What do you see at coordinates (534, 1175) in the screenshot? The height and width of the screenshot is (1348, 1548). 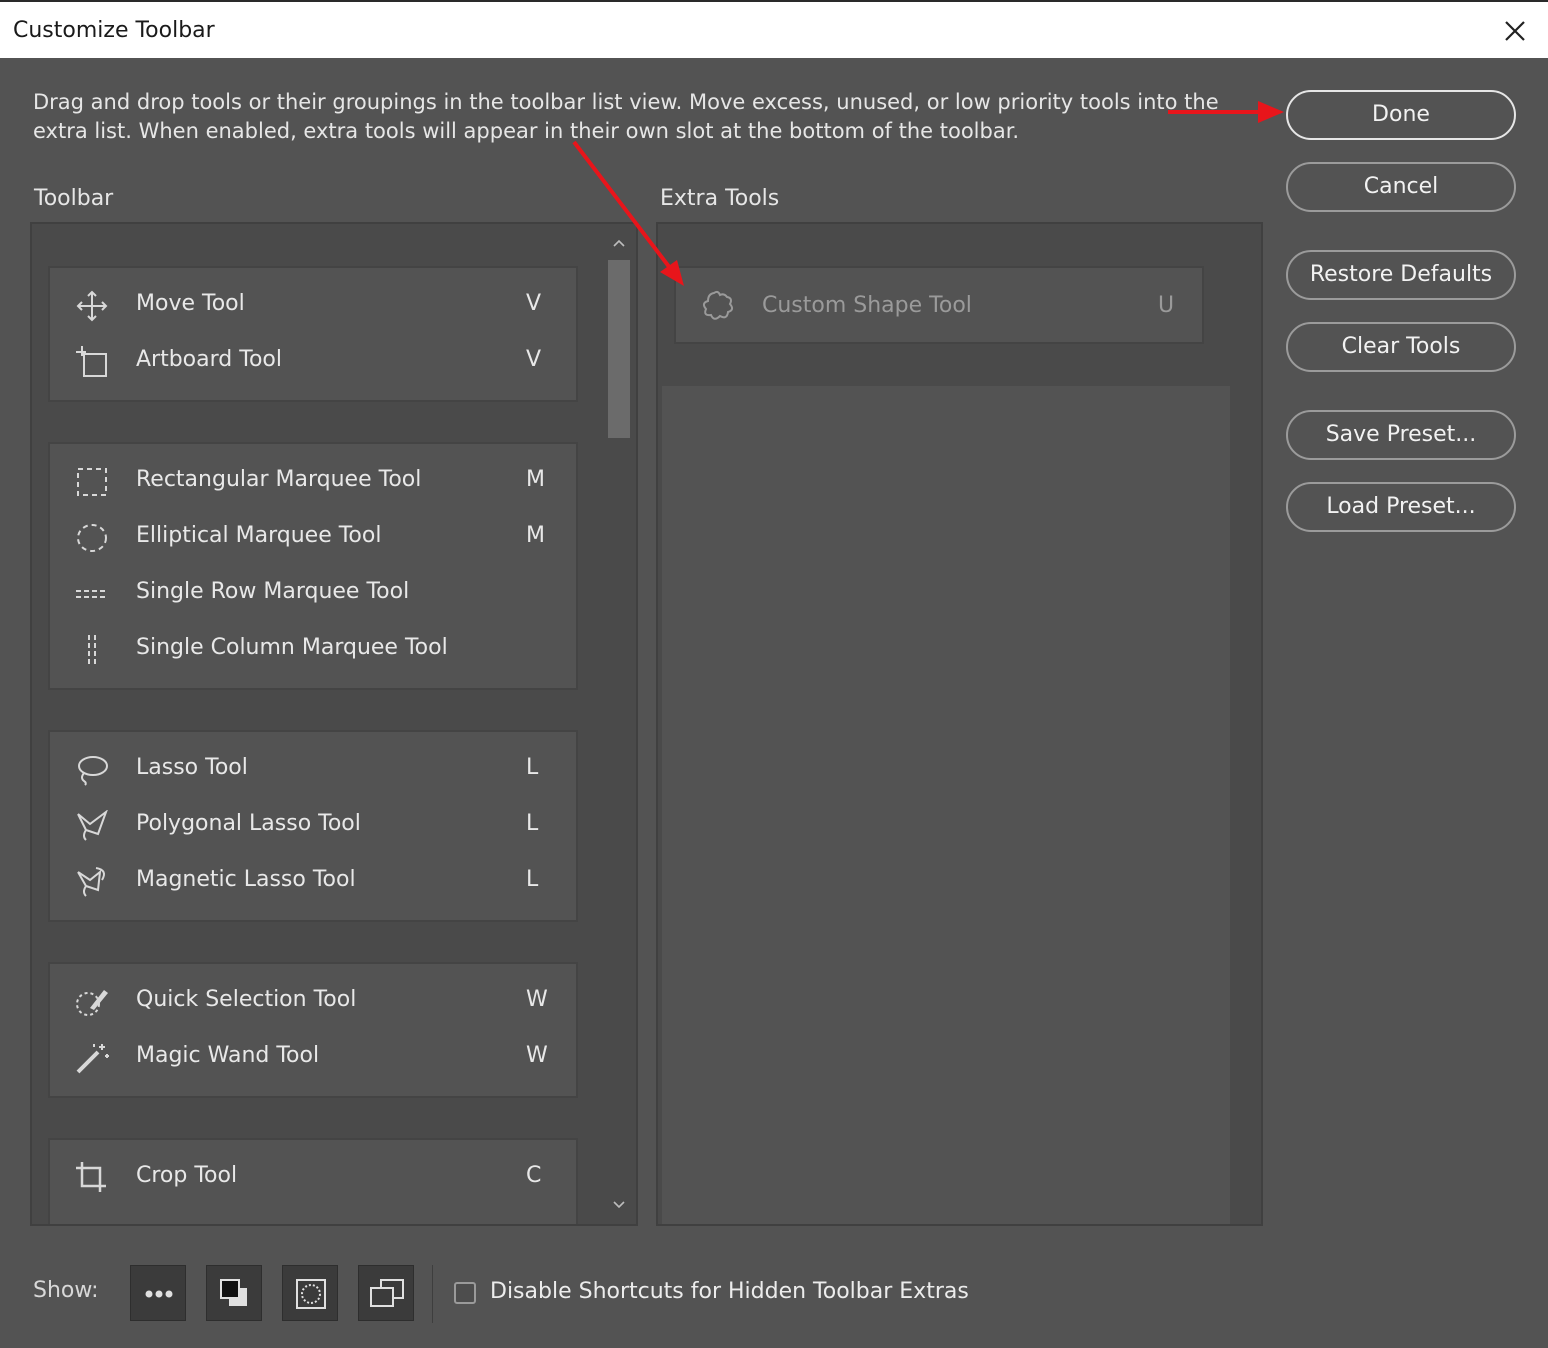 I see `tool-shortcut: C` at bounding box center [534, 1175].